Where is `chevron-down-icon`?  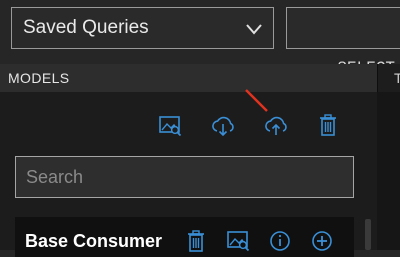
chevron-down-icon is located at coordinates (254, 29).